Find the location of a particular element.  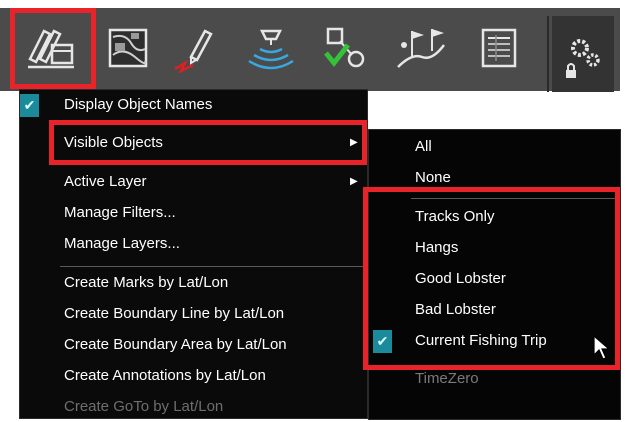

submenu-item-none: None is located at coordinates (494, 178).